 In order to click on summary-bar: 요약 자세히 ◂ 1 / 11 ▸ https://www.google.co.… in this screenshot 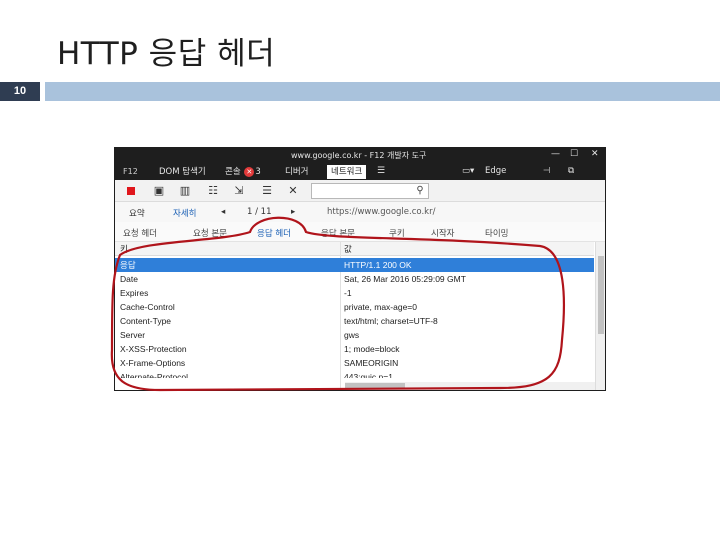, I will do `click(360, 212)`.